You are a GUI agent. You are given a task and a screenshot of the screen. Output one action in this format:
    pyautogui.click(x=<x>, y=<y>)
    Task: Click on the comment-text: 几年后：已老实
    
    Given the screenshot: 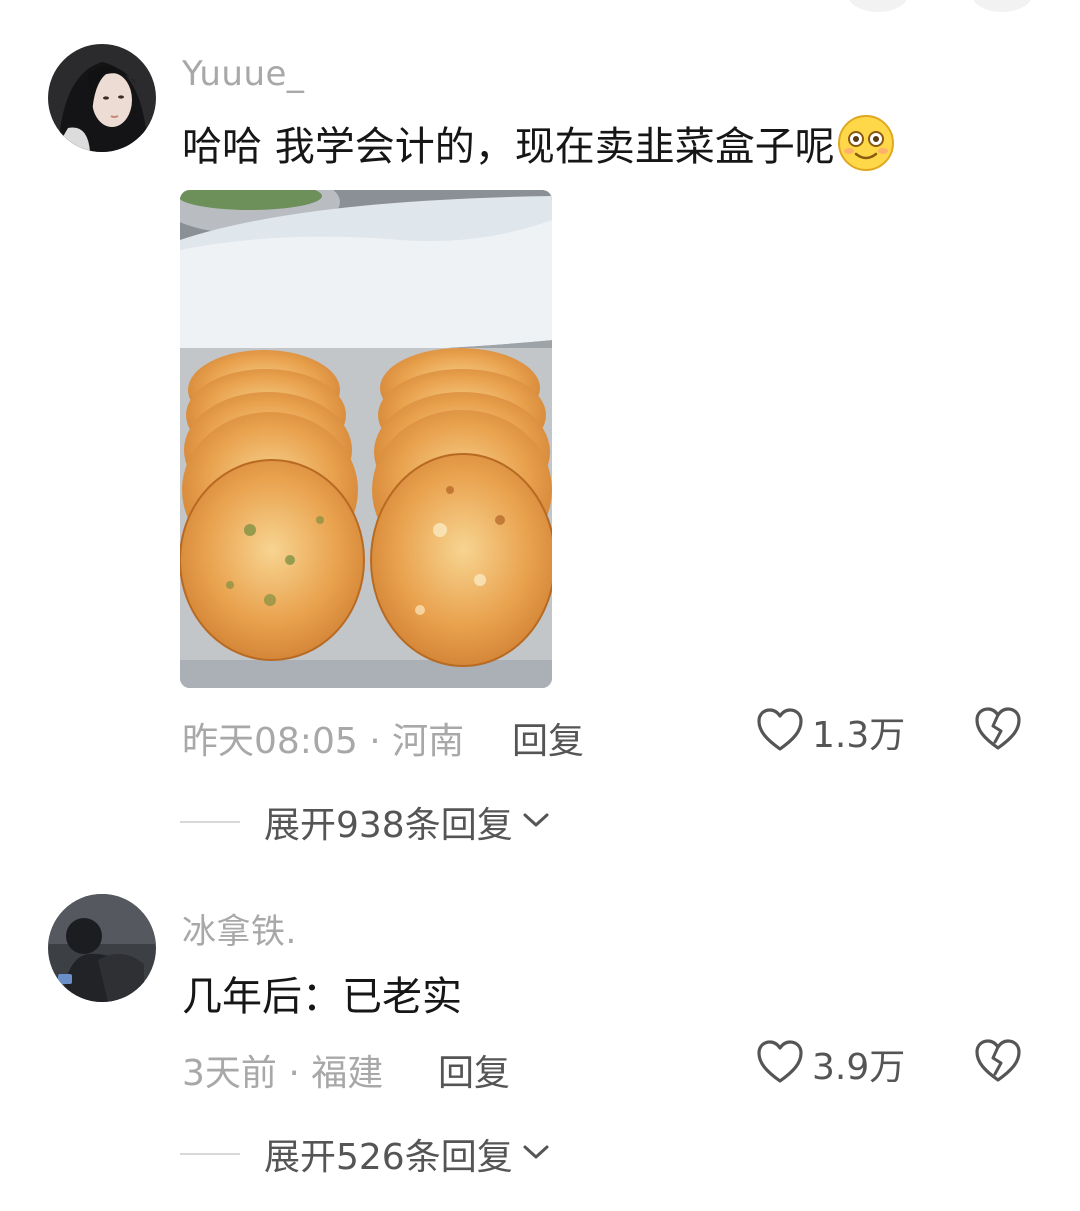 What is the action you would take?
    pyautogui.click(x=322, y=993)
    